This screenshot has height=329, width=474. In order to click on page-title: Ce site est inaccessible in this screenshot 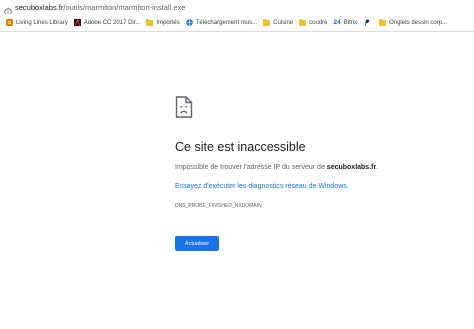, I will do `click(240, 147)`.